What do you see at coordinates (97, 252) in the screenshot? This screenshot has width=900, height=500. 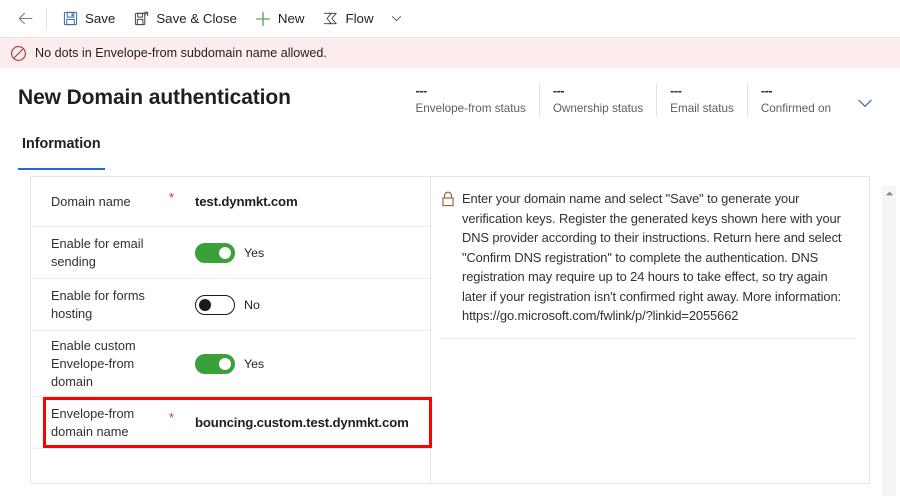 I see `field-label: Enable for email sending` at bounding box center [97, 252].